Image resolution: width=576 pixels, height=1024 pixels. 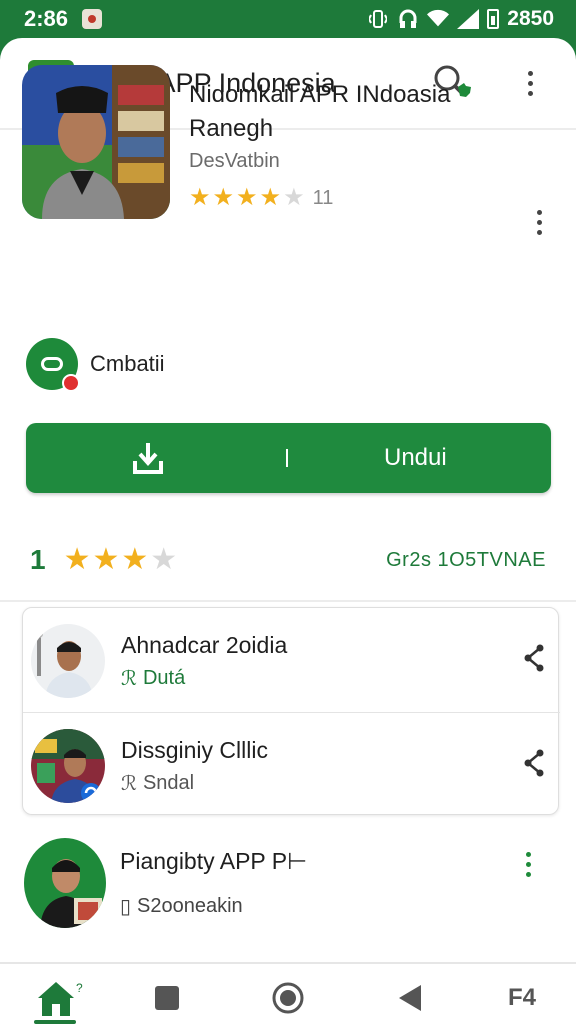 I want to click on list-item-title: Ahnadcar 2oidia, so click(x=204, y=645).